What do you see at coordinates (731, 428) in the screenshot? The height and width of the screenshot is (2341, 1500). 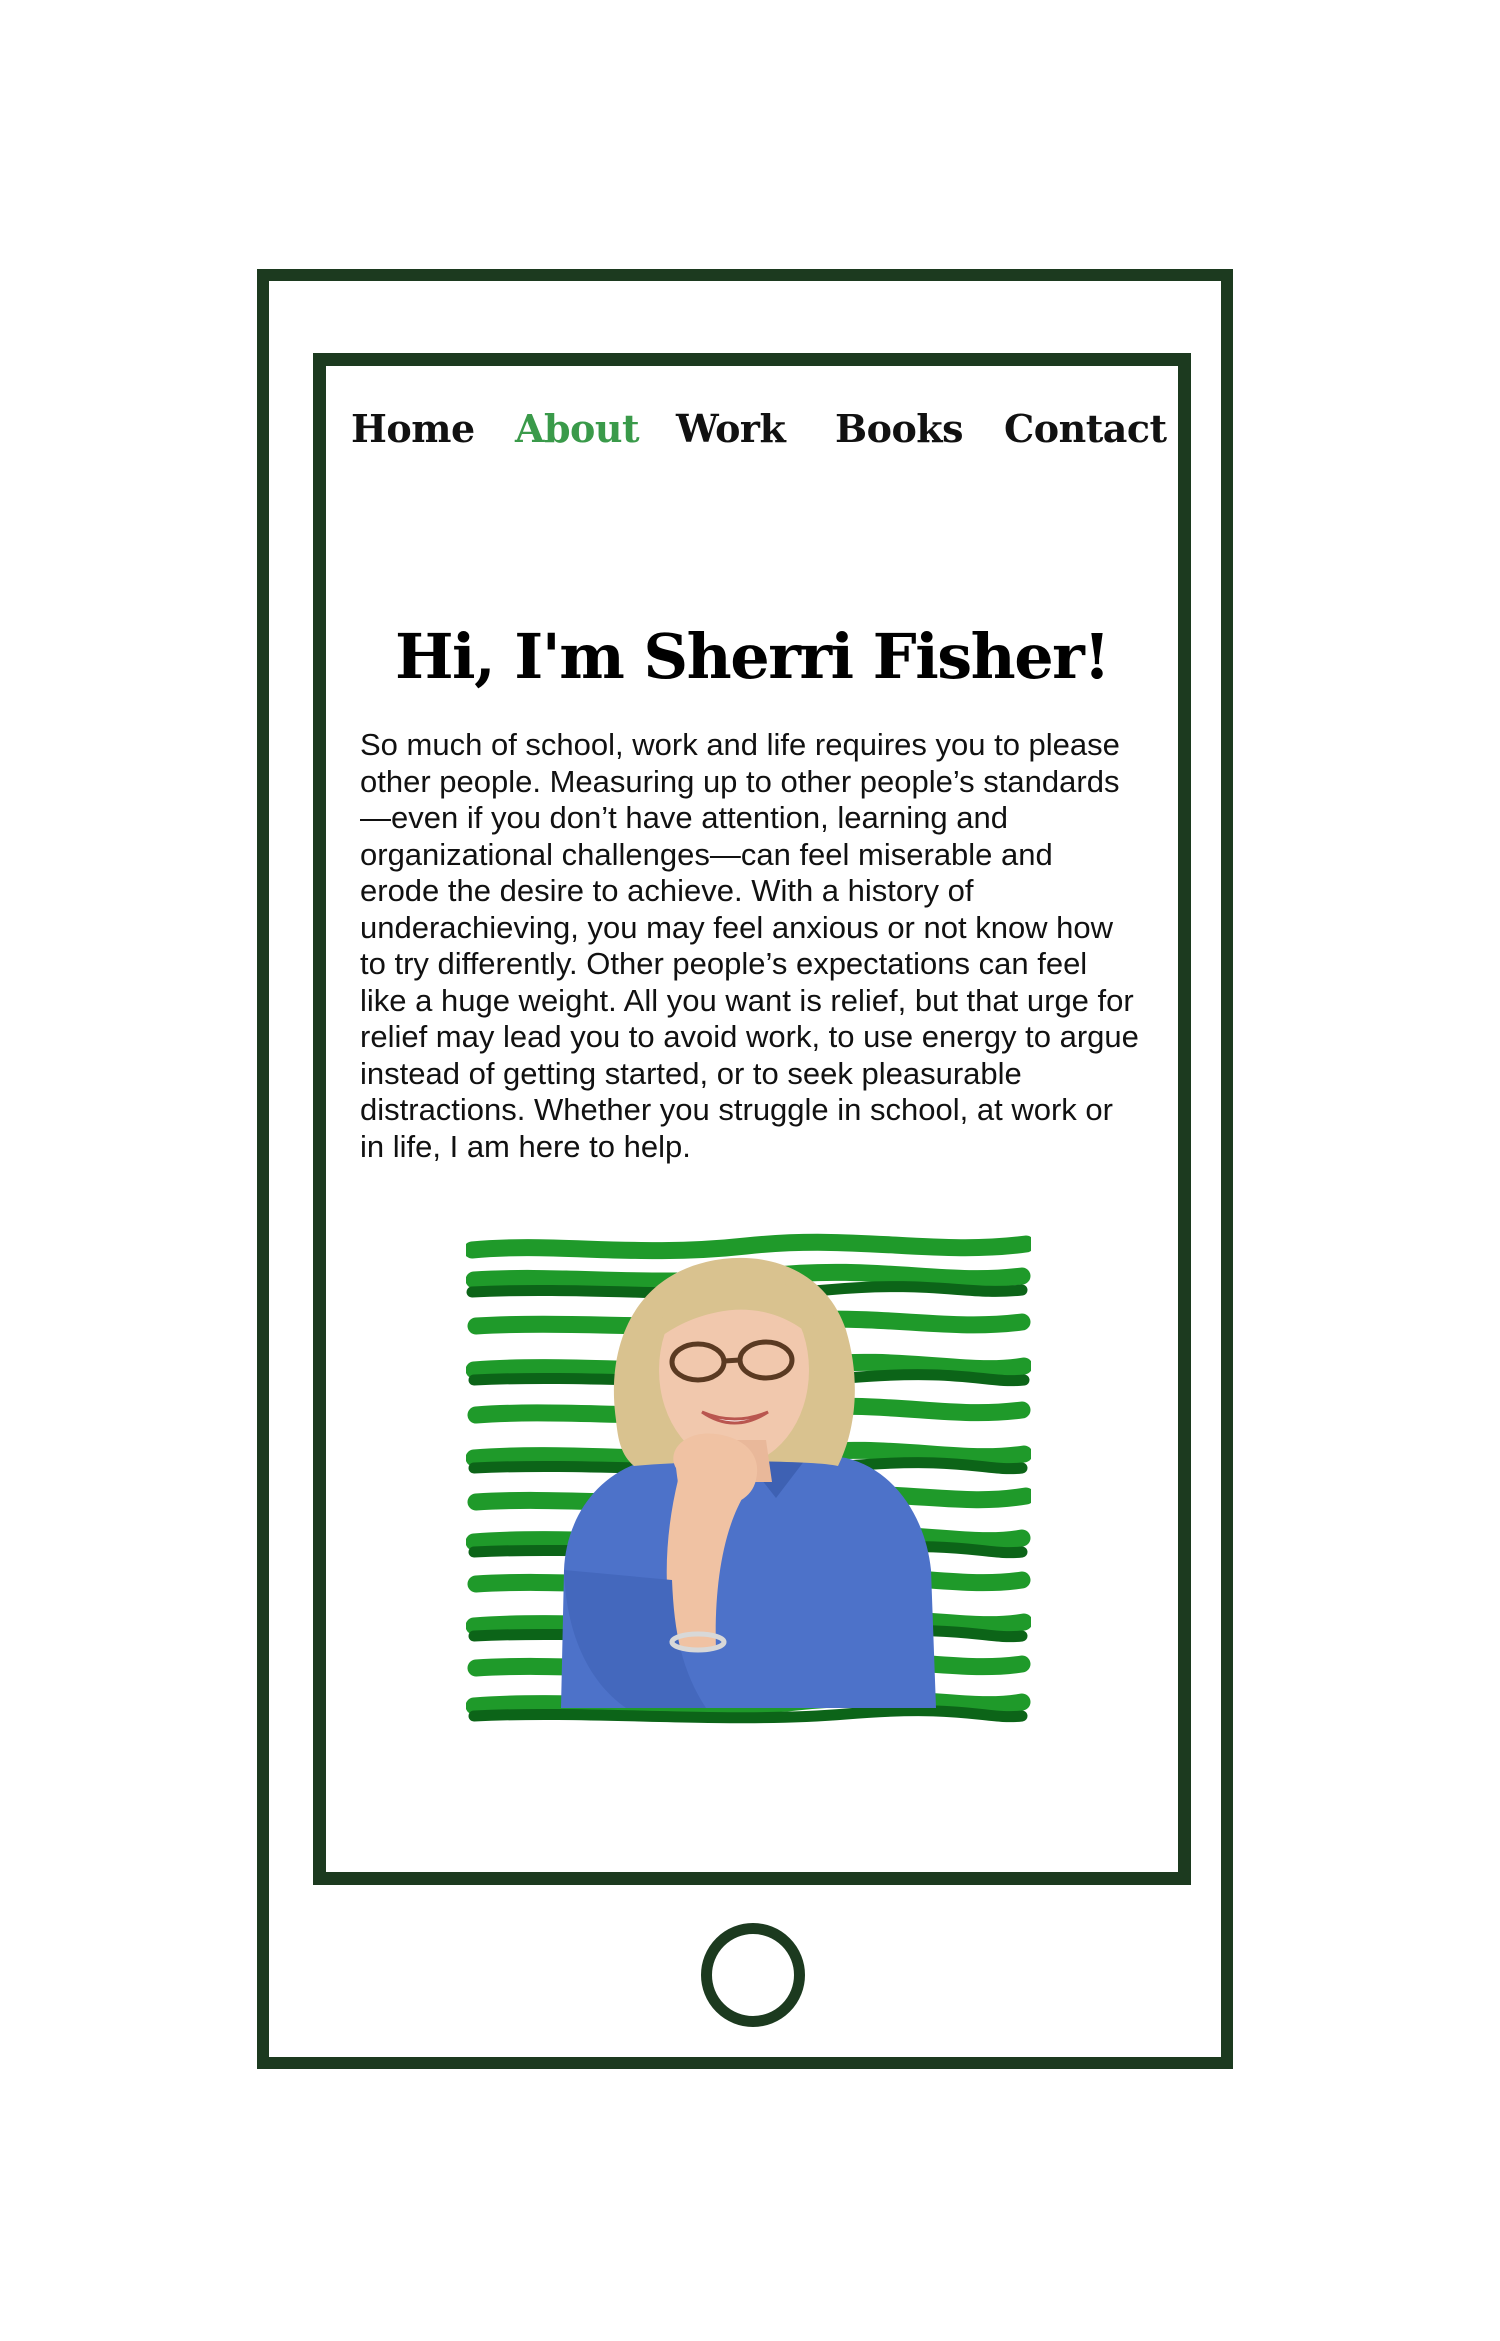 I see `nav-item-work: Work` at bounding box center [731, 428].